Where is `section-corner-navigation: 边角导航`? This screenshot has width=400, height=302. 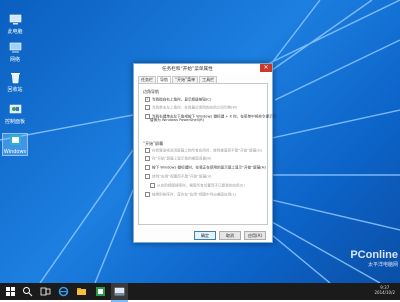
section-corner-navigation: 边角导航 is located at coordinates (151, 91).